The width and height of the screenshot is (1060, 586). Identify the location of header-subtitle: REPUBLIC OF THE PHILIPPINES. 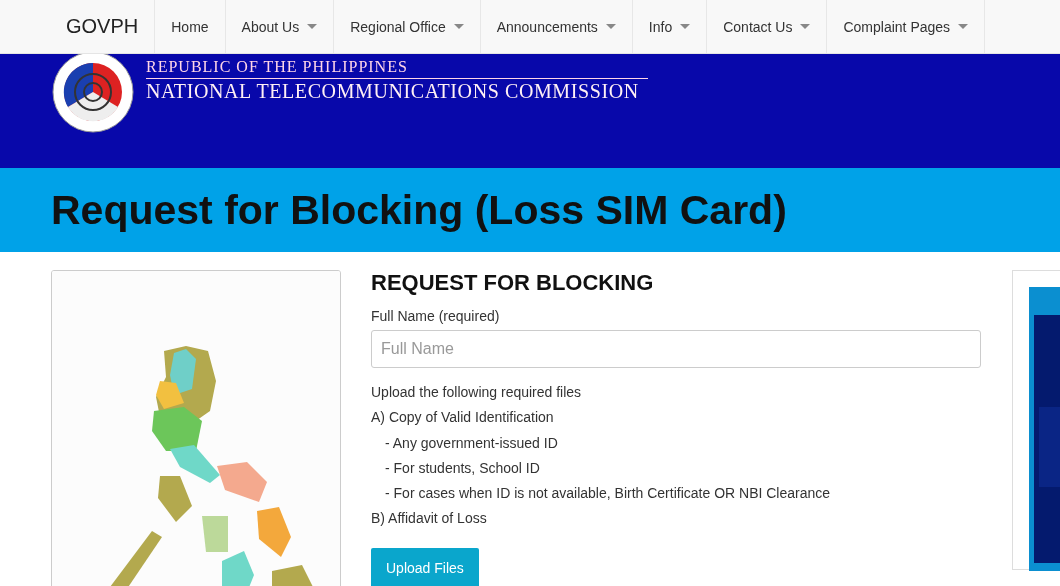
(397, 68).